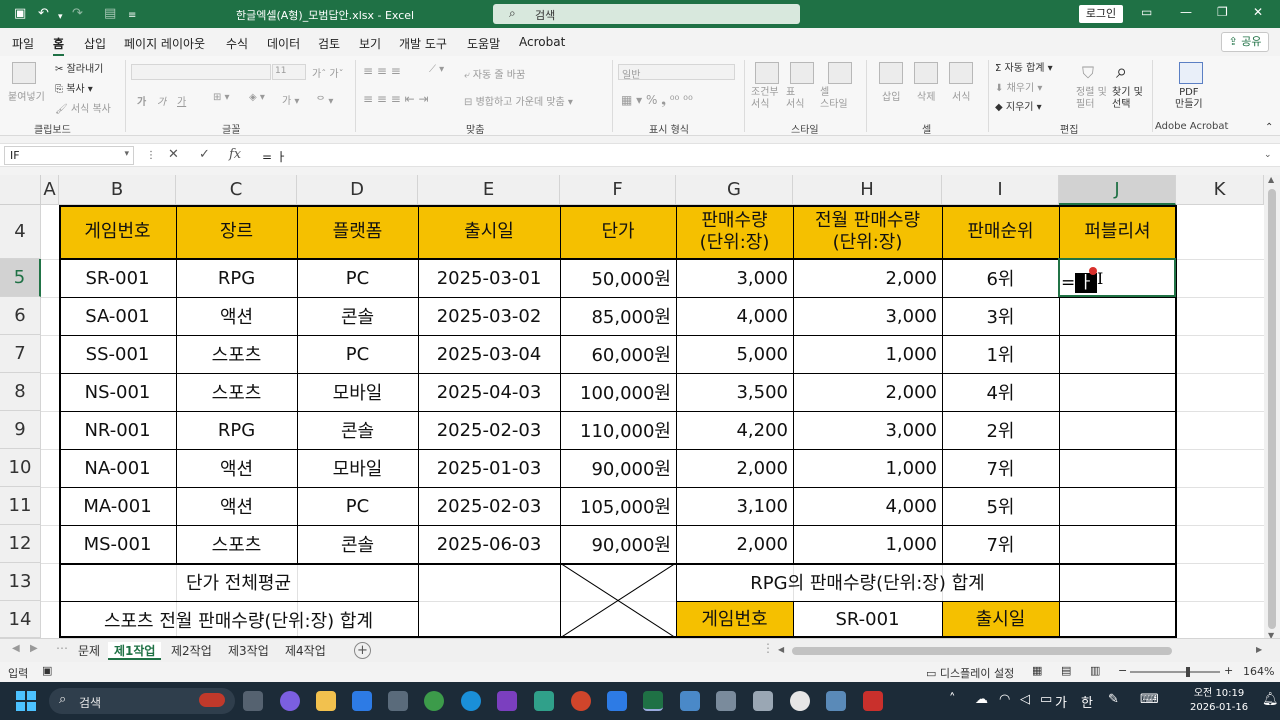 The width and height of the screenshot is (1280, 720). Describe the element at coordinates (542, 42) in the screenshot. I see `tab-acrobat: Acrobat` at that location.